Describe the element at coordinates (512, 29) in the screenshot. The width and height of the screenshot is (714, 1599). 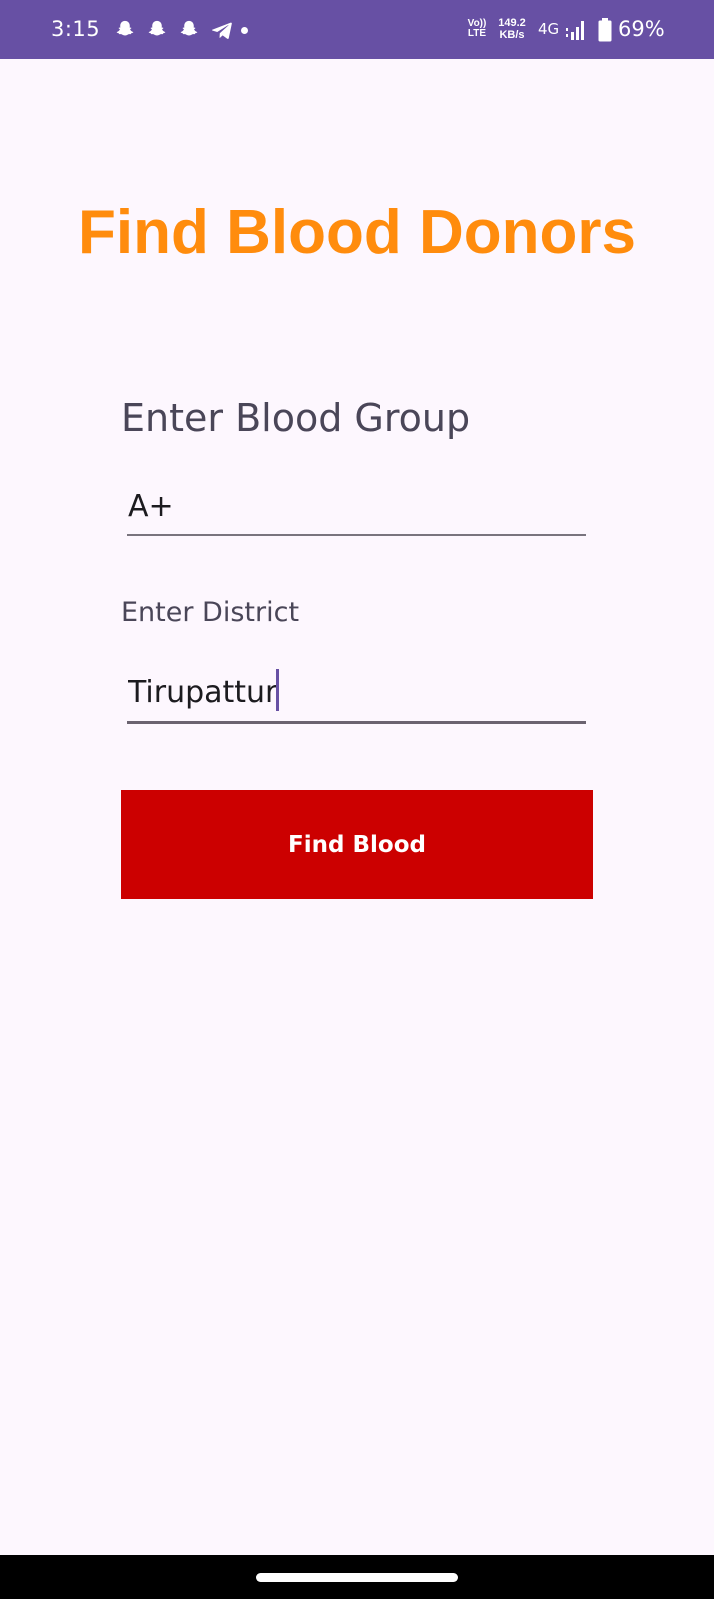
I see `network-speed: 149.2 KB/s` at that location.